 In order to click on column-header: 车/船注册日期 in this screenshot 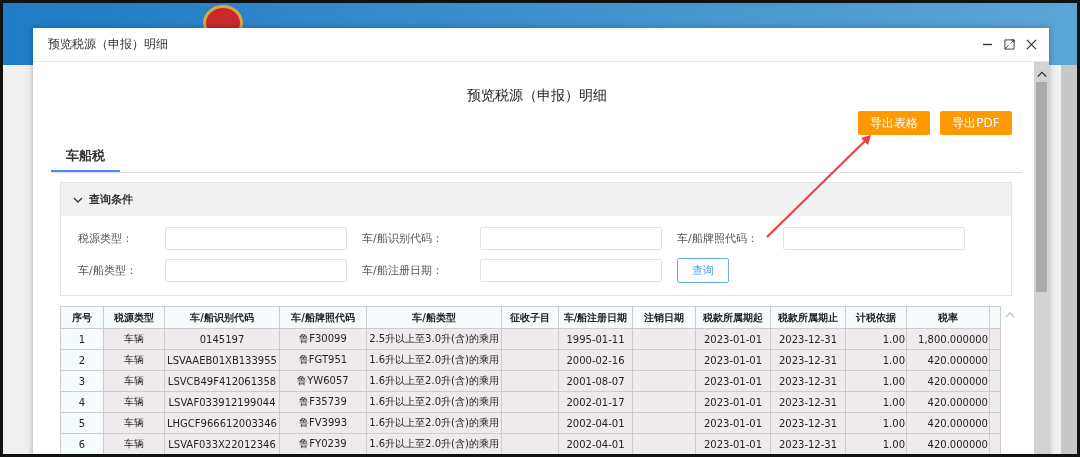, I will do `click(595, 317)`.